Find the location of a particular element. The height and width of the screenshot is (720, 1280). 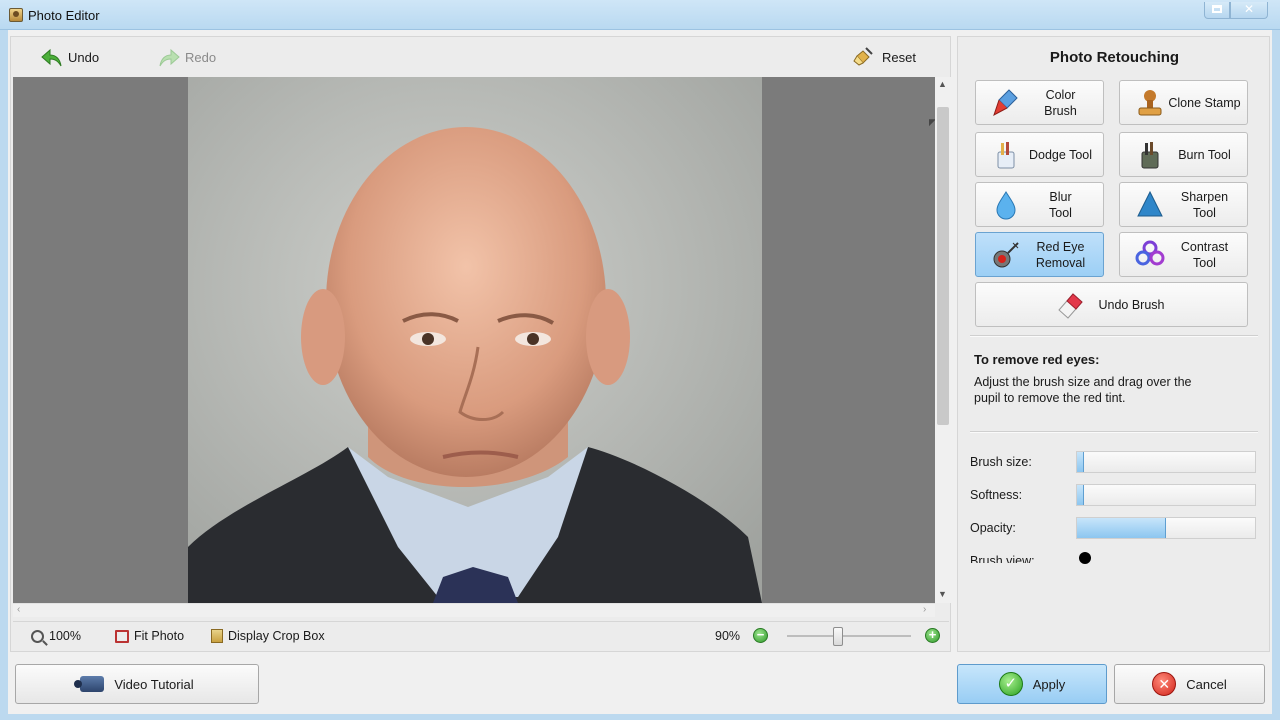

blur-tool-icon is located at coordinates (1006, 205).